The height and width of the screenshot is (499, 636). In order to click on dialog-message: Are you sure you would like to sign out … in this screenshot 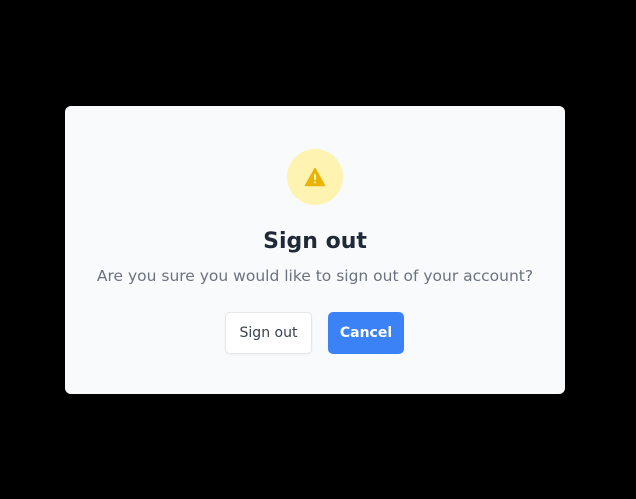, I will do `click(315, 276)`.